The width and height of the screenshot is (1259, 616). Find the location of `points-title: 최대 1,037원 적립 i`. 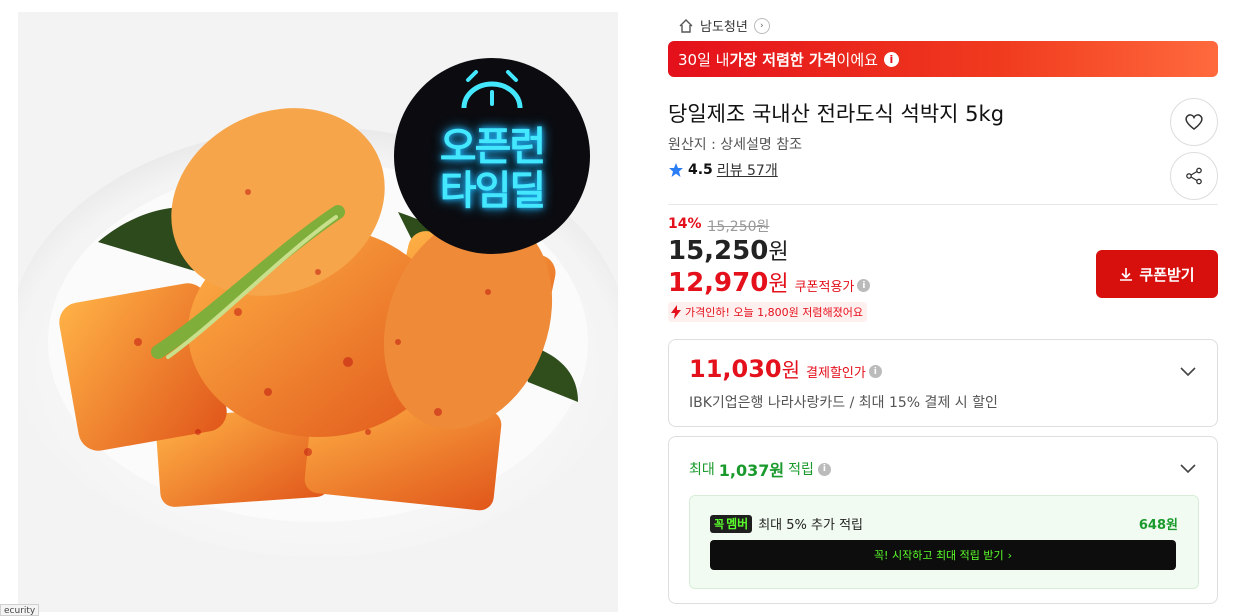

points-title: 최대 1,037원 적립 i is located at coordinates (760, 469).